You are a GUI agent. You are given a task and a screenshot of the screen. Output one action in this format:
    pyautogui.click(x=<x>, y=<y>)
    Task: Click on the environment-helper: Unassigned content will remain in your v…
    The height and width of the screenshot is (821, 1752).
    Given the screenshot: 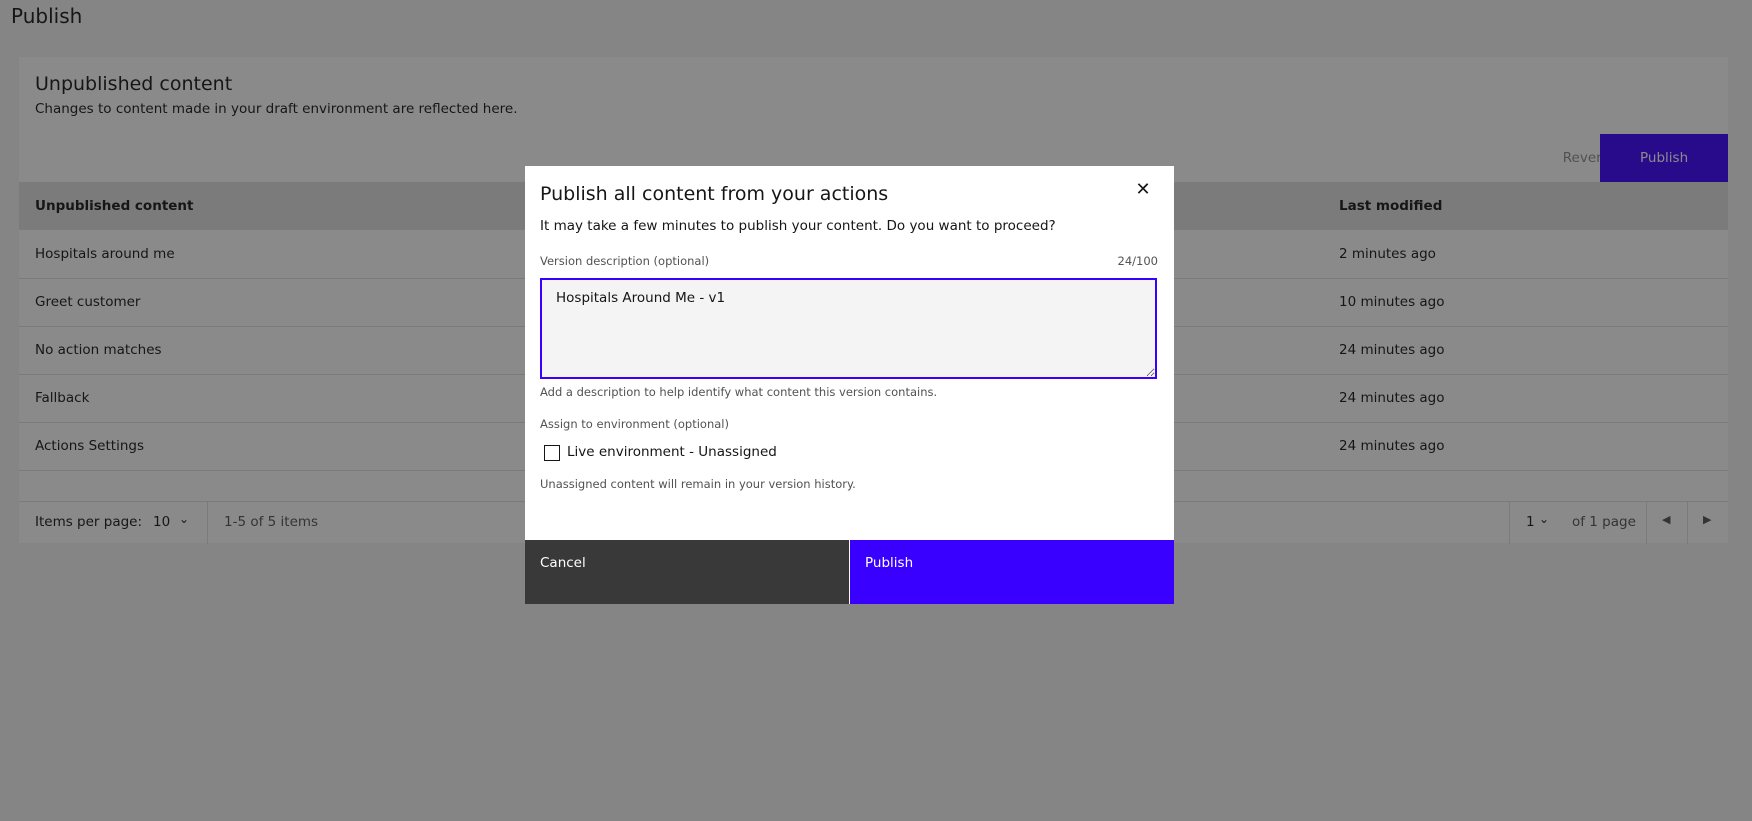 What is the action you would take?
    pyautogui.click(x=698, y=484)
    